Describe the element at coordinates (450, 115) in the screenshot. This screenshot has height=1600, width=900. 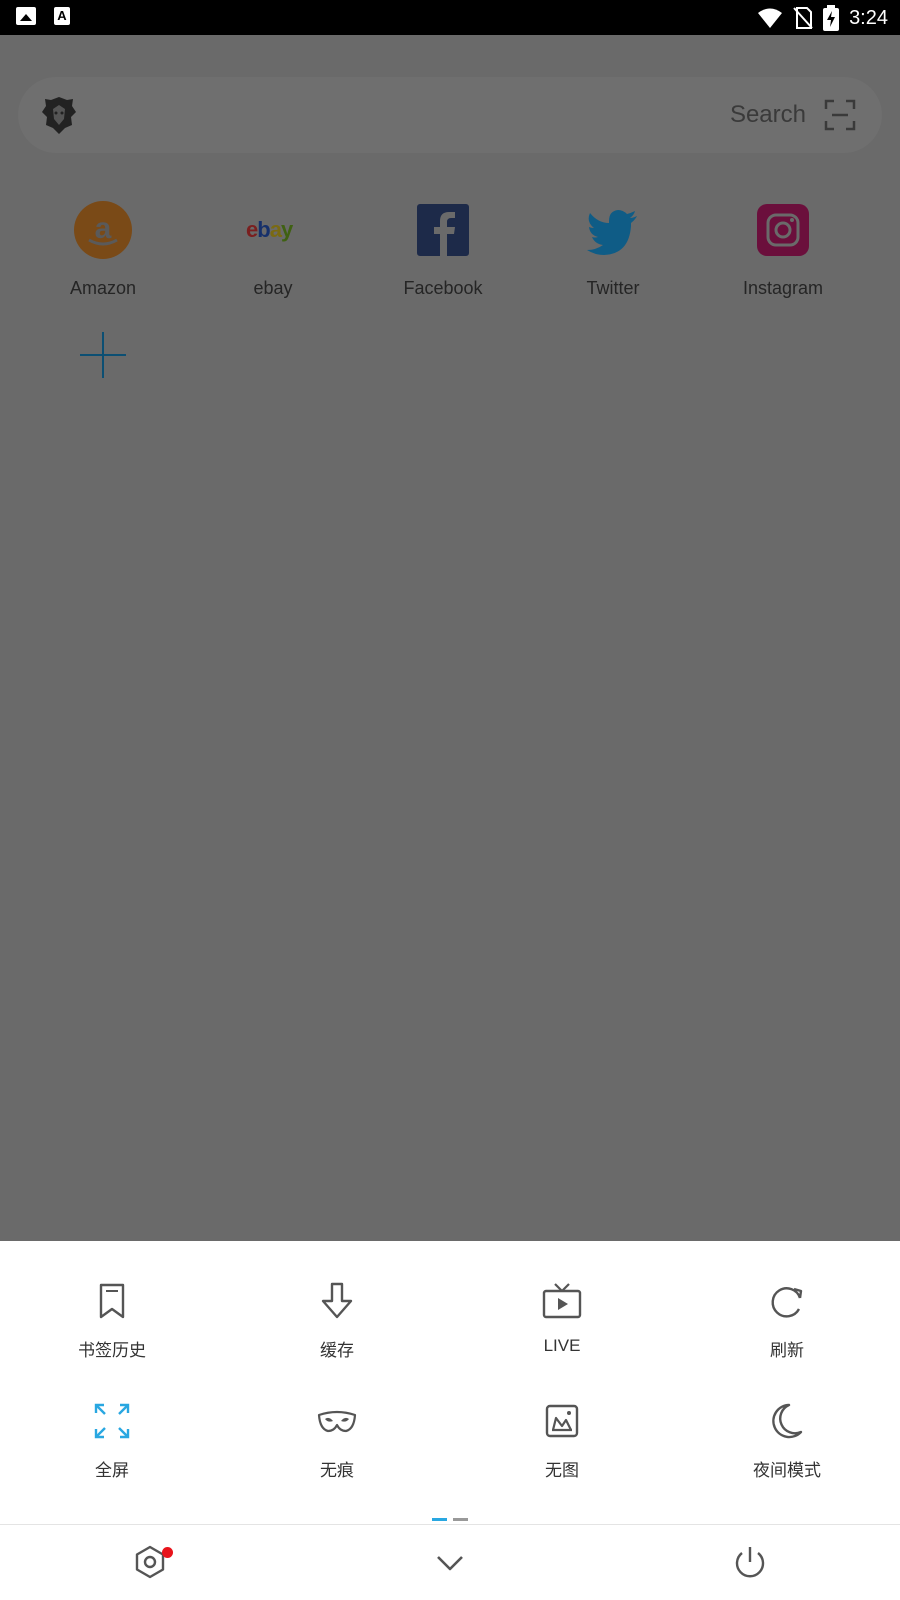
I see `search-bar: Search` at that location.